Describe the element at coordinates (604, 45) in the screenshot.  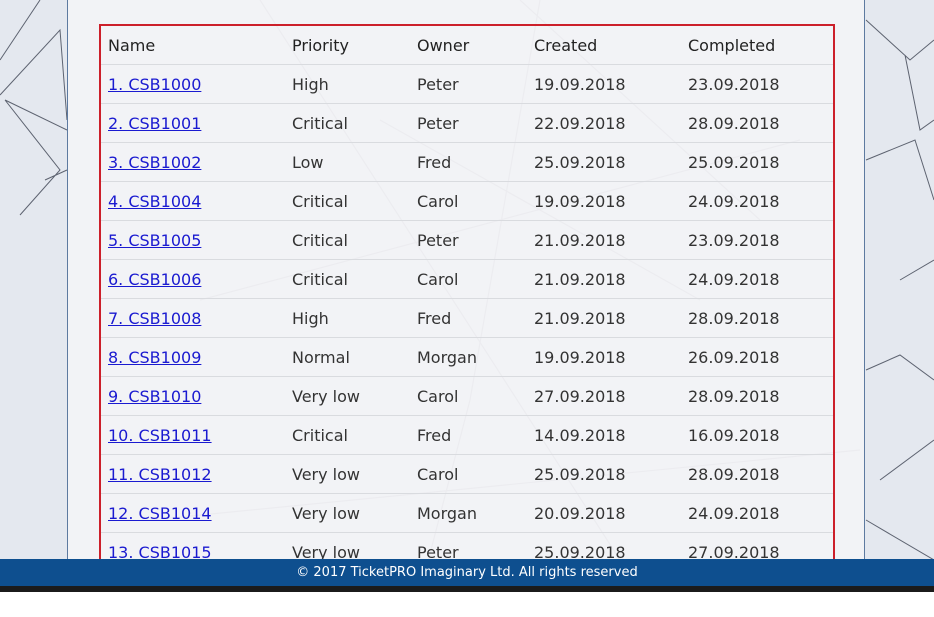
I see `column-header-created: Created` at that location.